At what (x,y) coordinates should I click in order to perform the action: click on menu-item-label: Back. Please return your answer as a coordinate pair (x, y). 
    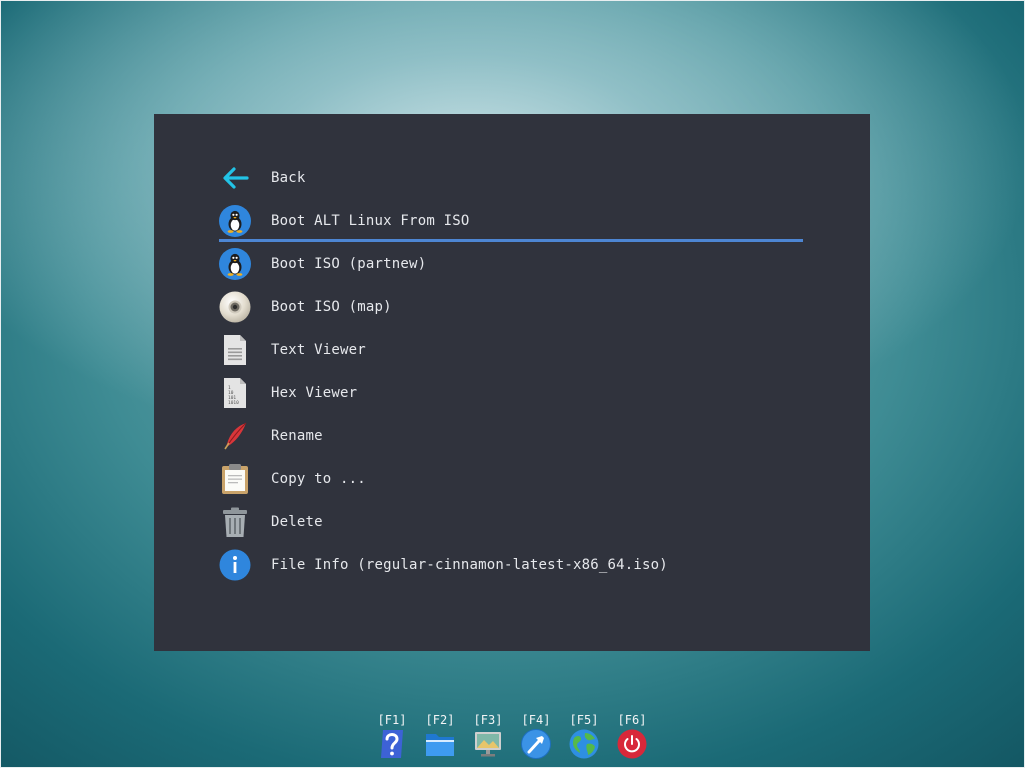
    Looking at the image, I should click on (288, 178).